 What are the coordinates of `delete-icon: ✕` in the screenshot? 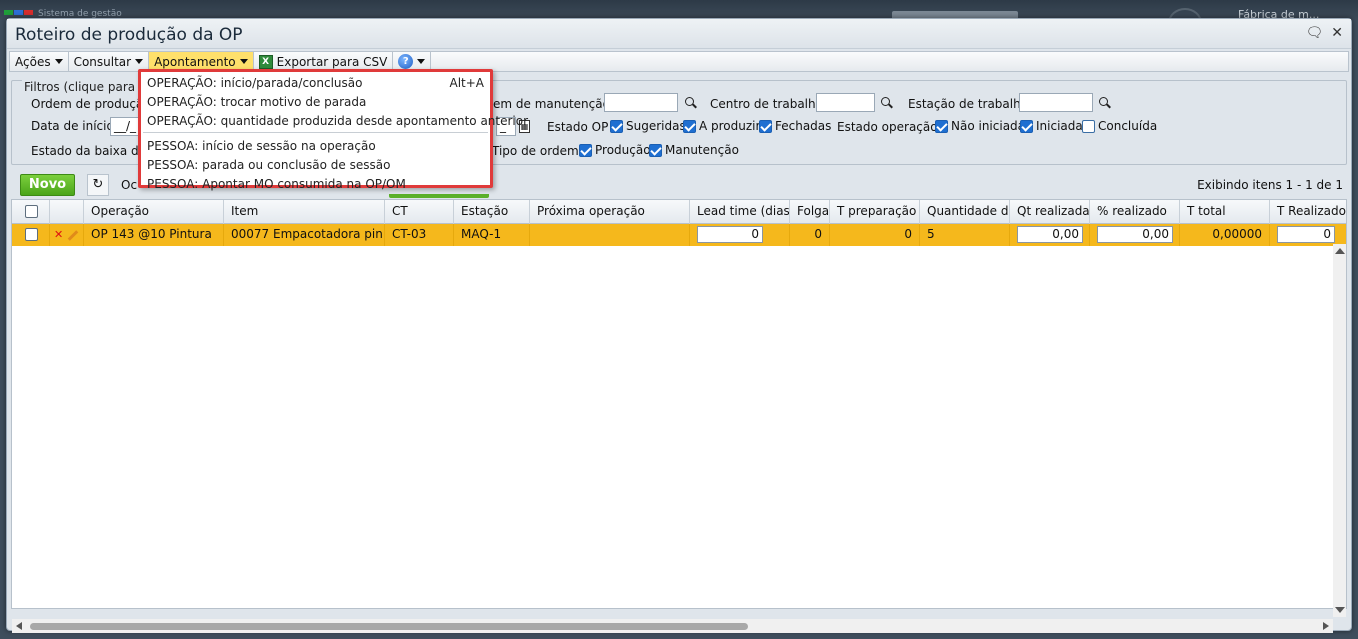 It's located at (58, 234).